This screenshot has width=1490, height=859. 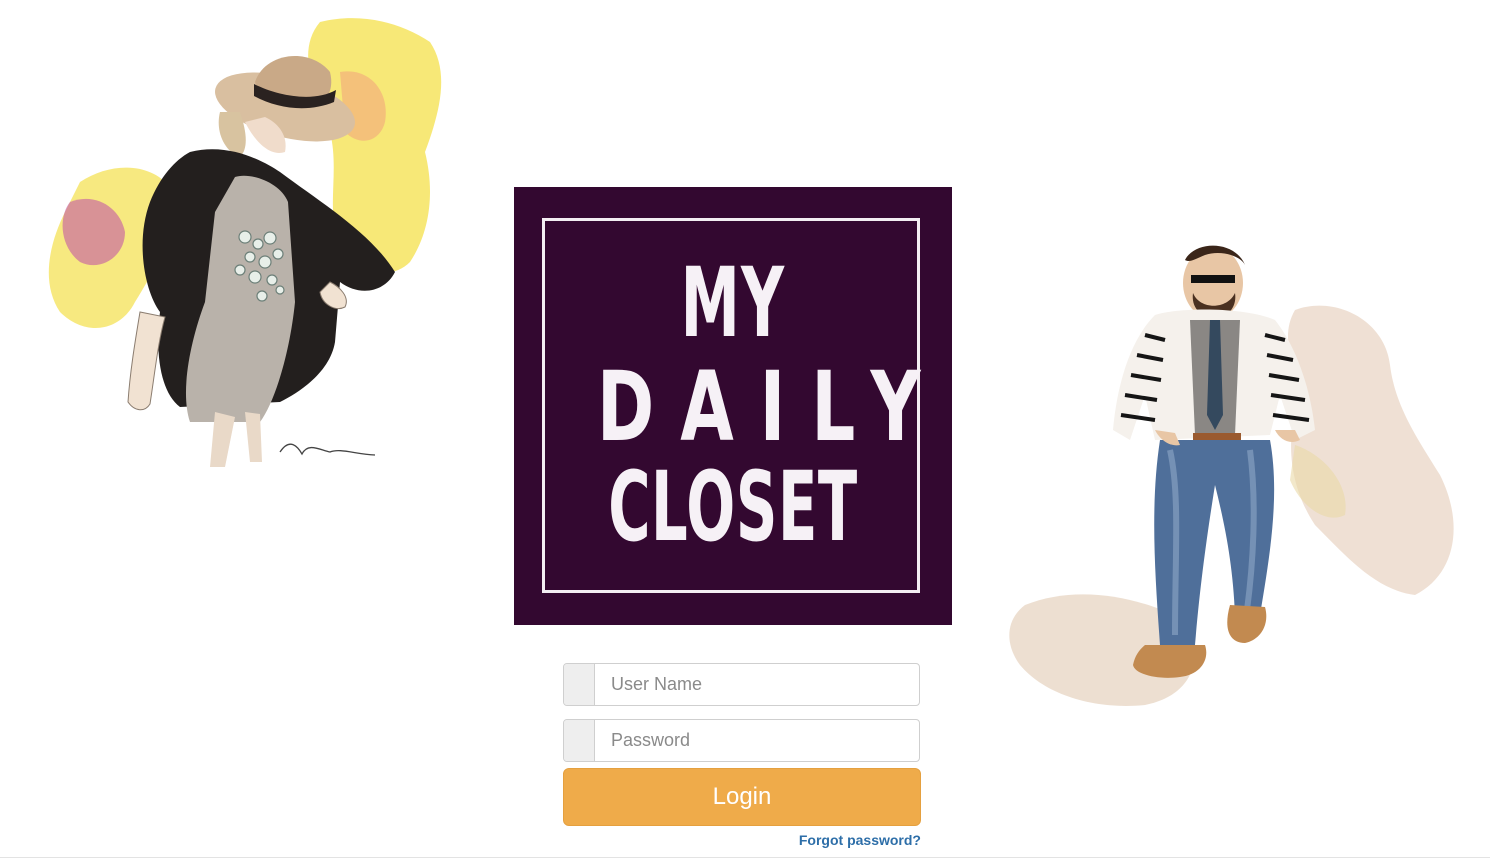 What do you see at coordinates (742, 797) in the screenshot?
I see `login-button: Login` at bounding box center [742, 797].